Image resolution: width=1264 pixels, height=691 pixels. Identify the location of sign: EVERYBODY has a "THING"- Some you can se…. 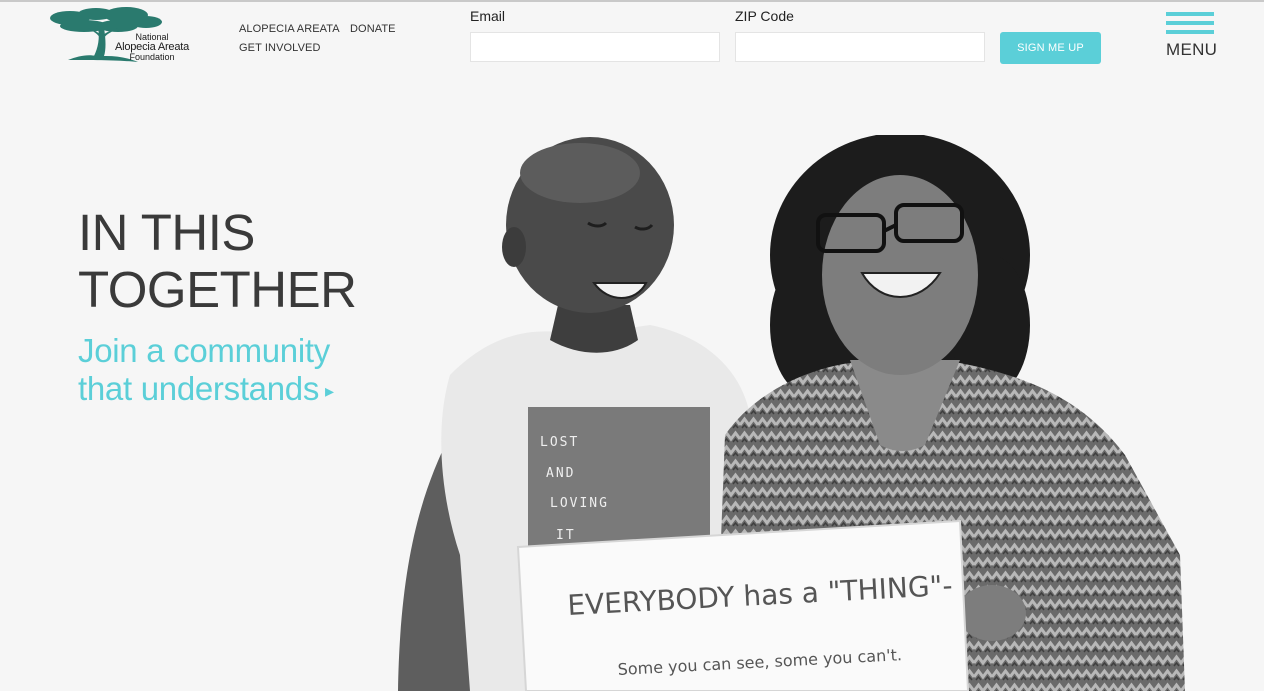
(743, 605).